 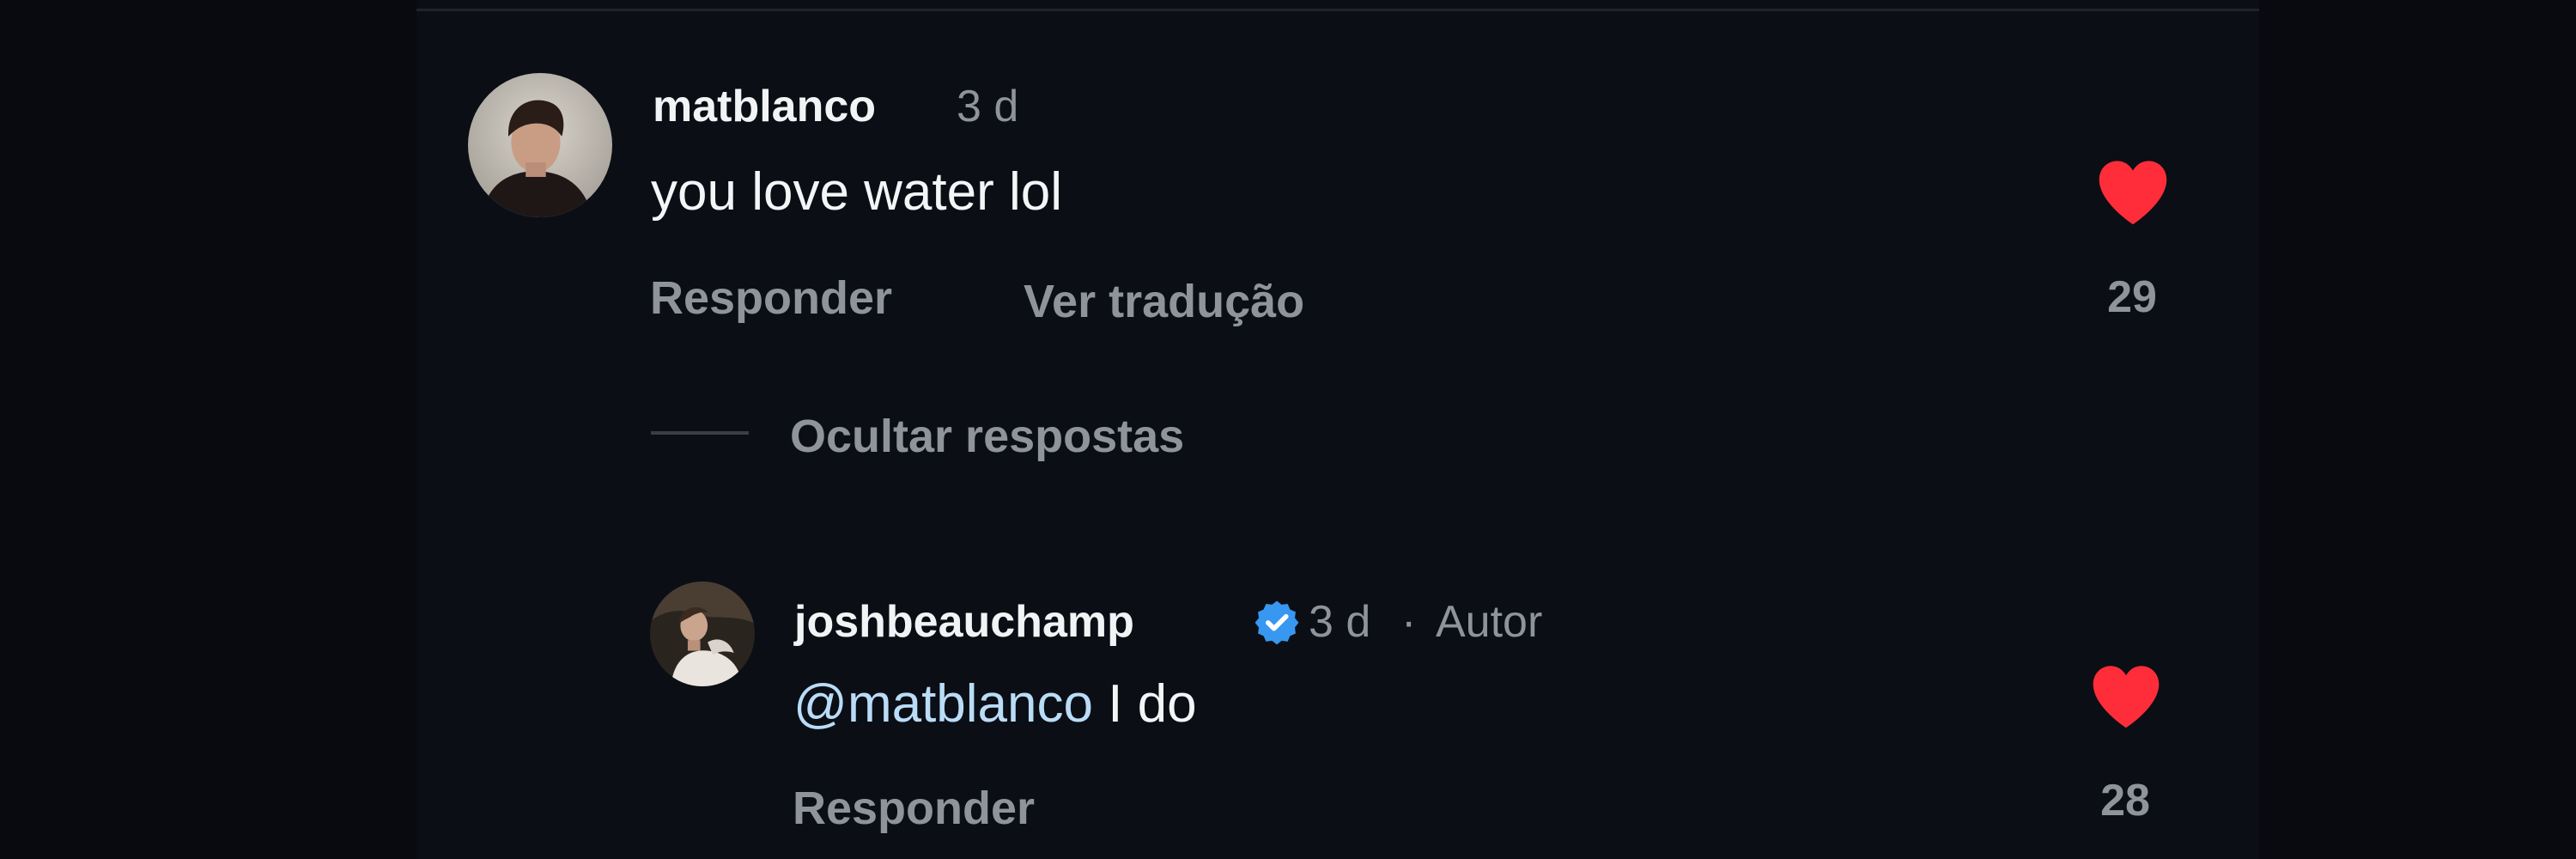 I want to click on like-count: 29, so click(x=2132, y=297).